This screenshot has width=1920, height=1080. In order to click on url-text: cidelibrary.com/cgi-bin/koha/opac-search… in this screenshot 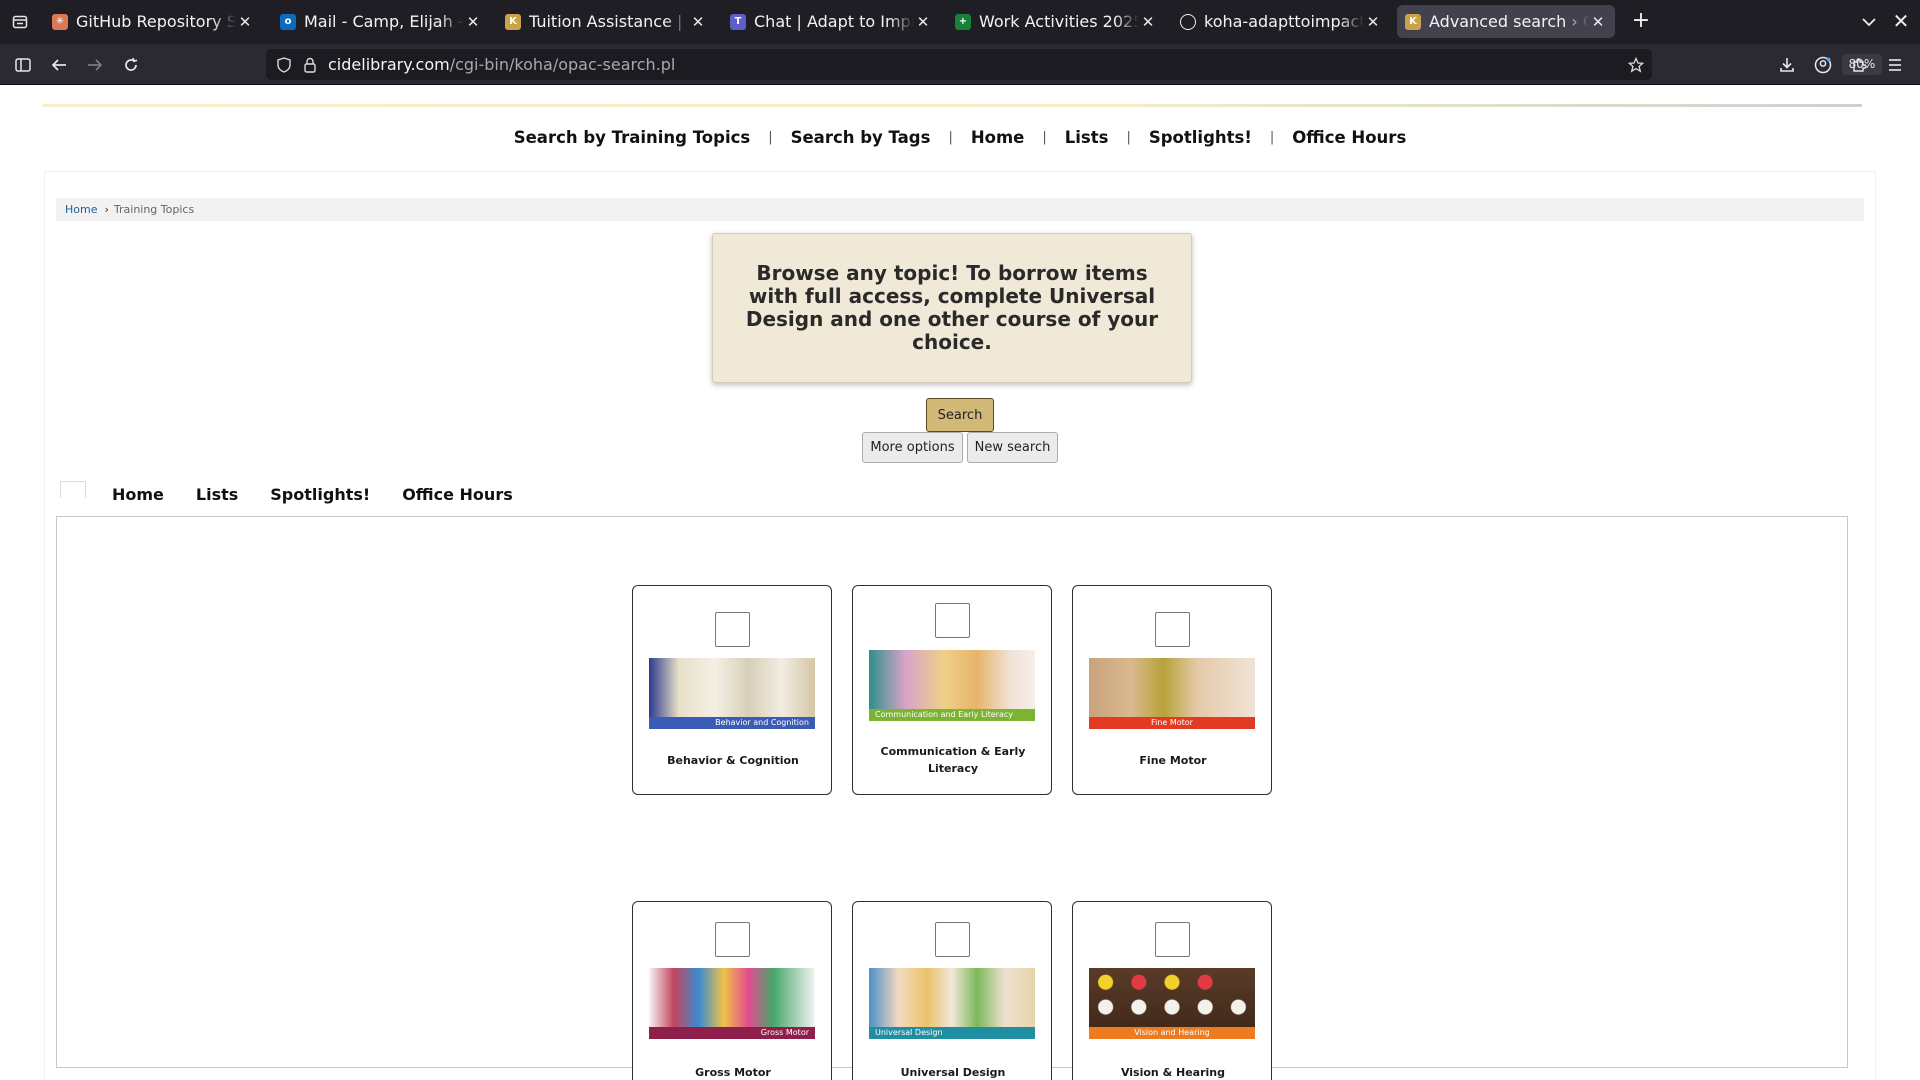, I will do `click(501, 64)`.